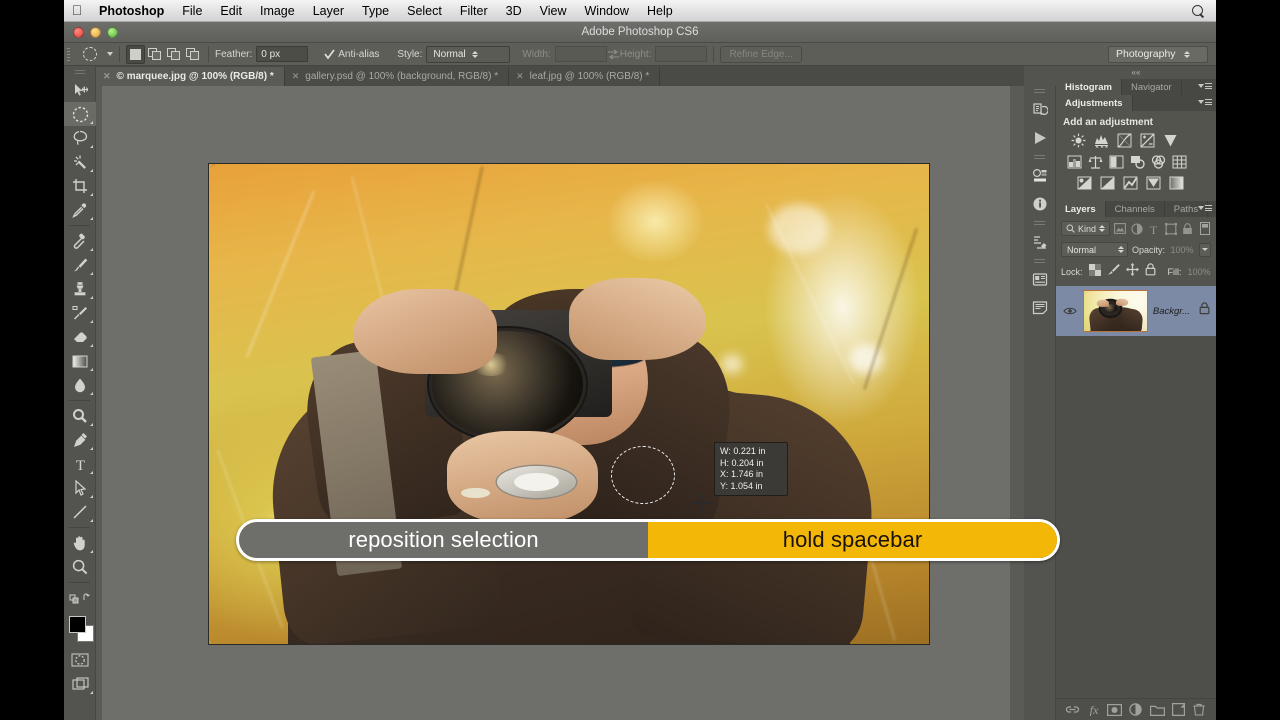  I want to click on elliptical-marquee-icon, so click(90, 54).